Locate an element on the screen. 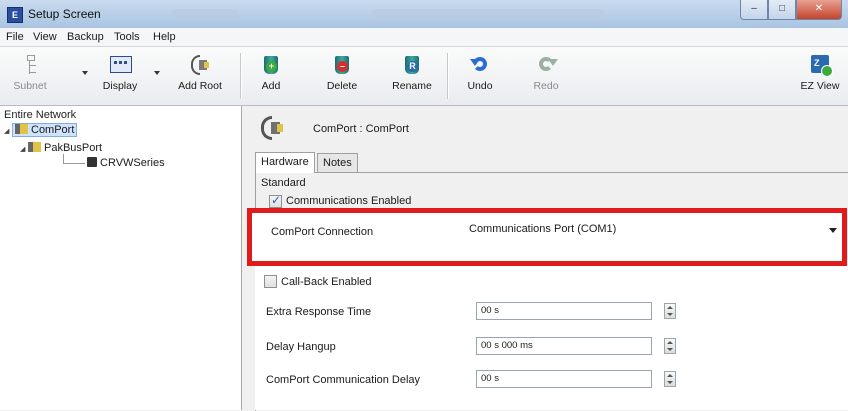  redo-label: Redo is located at coordinates (546, 86).